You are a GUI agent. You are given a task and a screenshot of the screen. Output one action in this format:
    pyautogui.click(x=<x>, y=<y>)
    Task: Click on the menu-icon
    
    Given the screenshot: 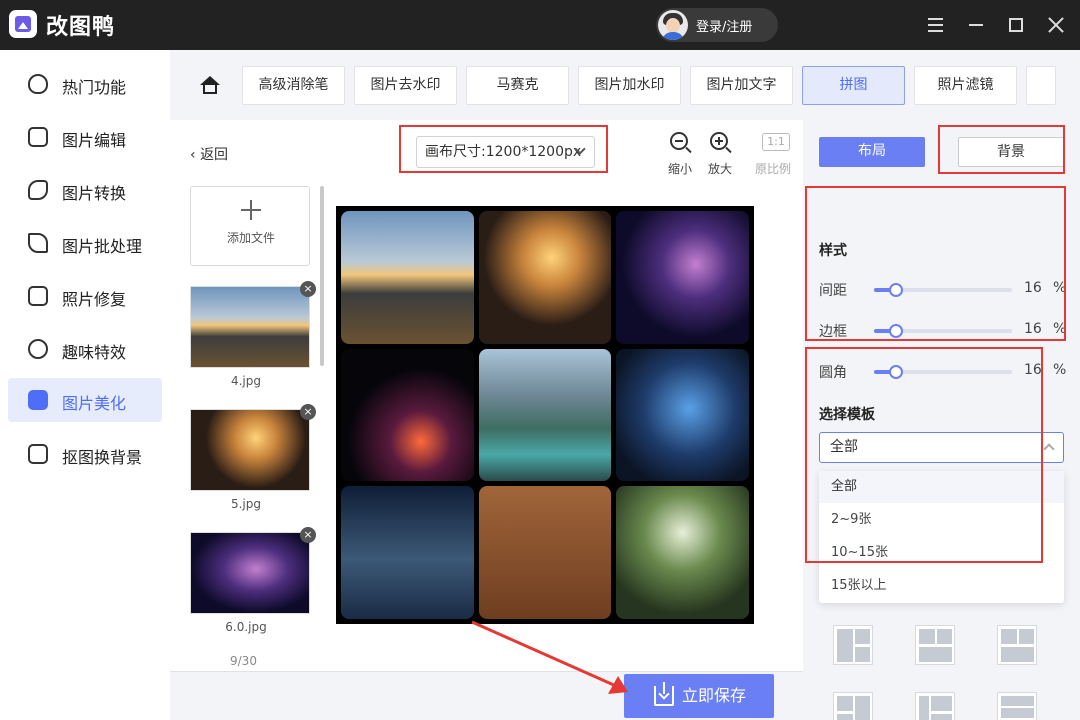 What is the action you would take?
    pyautogui.click(x=936, y=25)
    